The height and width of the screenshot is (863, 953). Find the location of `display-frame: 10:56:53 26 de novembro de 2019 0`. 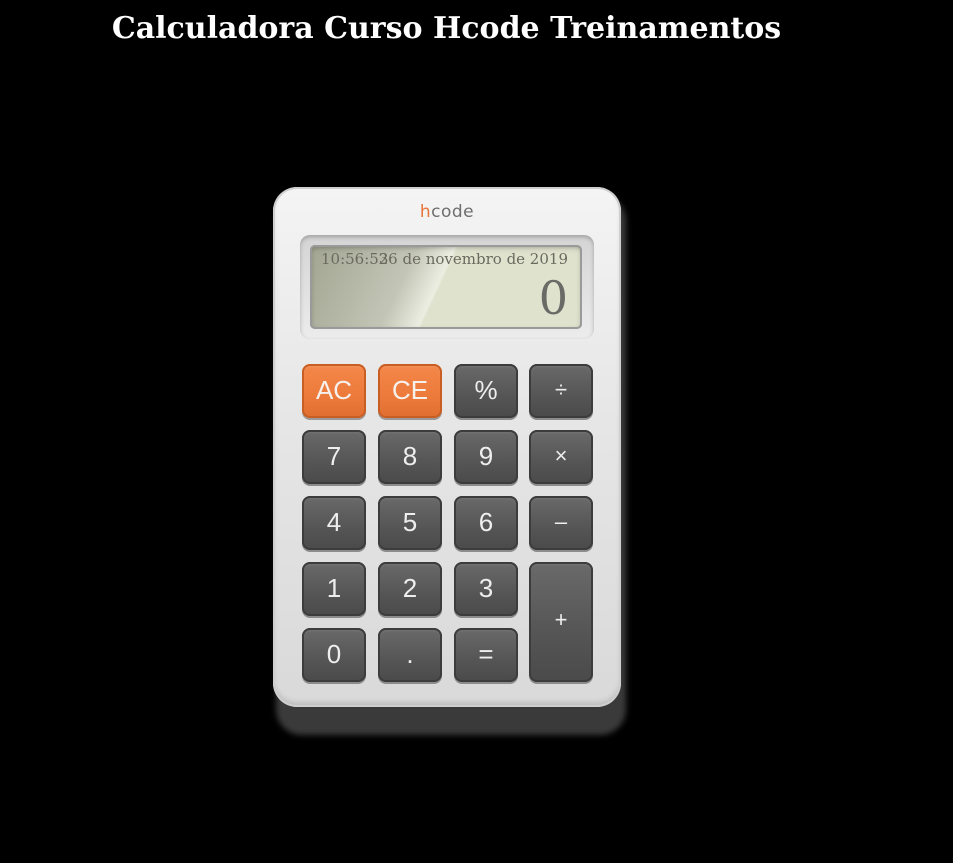

display-frame: 10:56:53 26 de novembro de 2019 0 is located at coordinates (447, 287).